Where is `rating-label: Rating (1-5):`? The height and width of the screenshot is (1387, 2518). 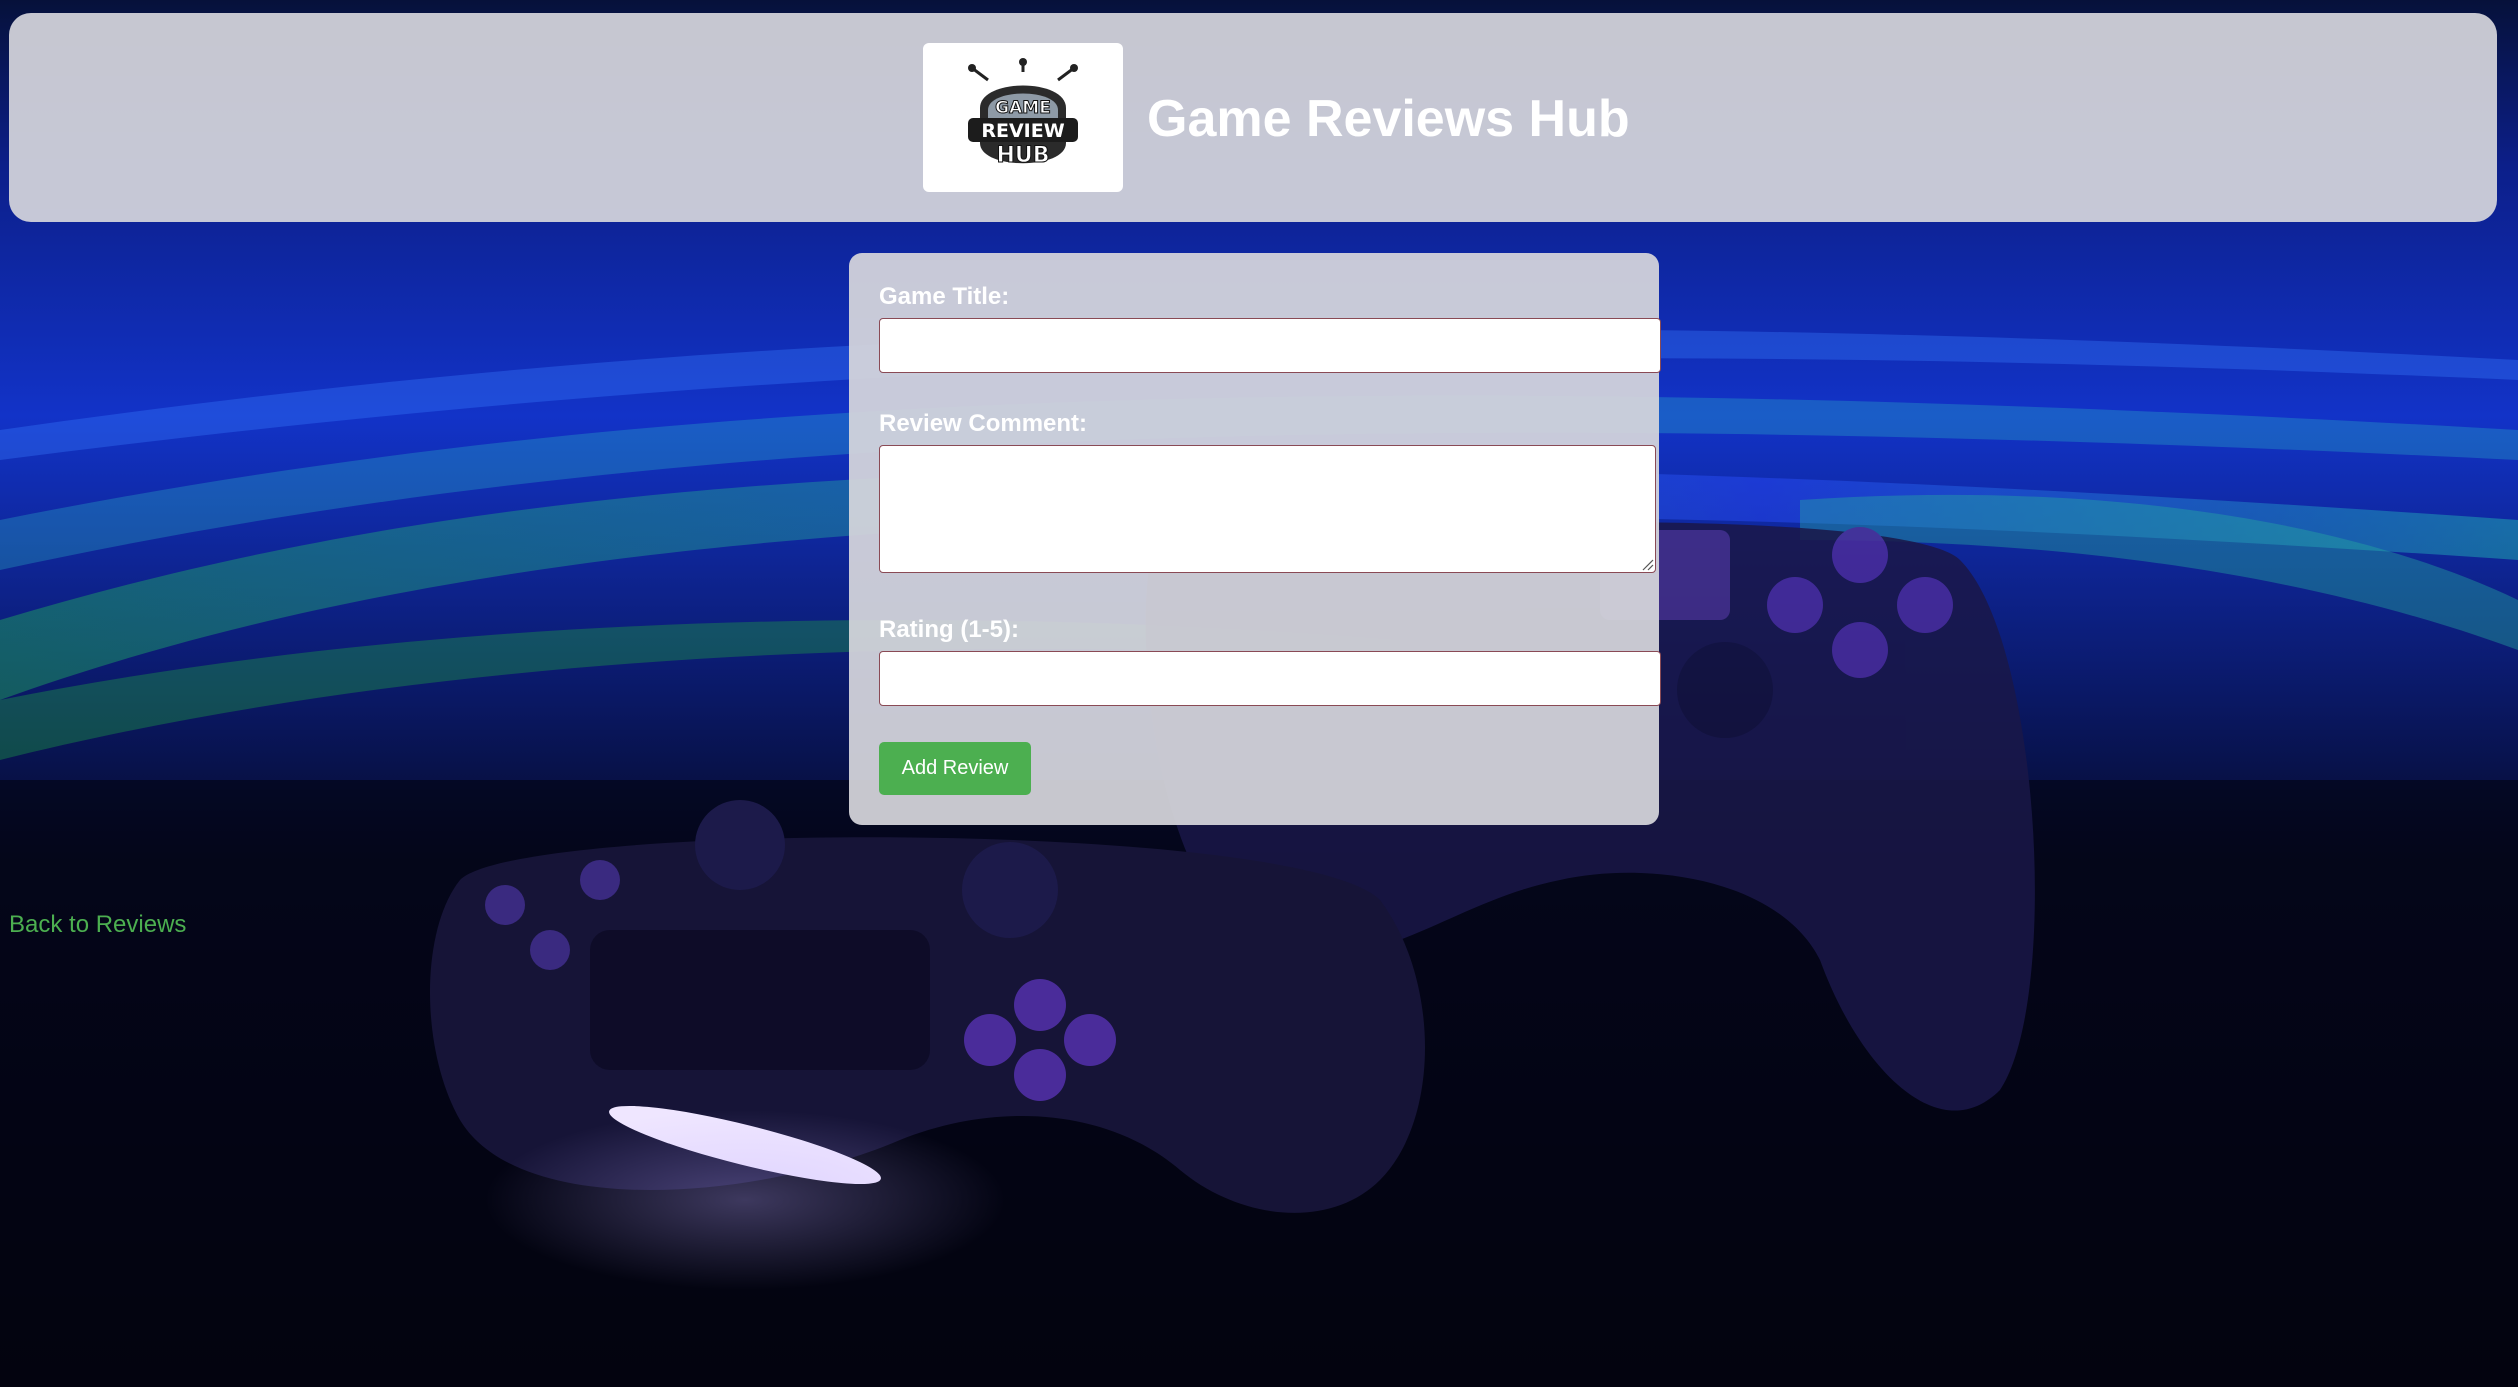 rating-label: Rating (1-5): is located at coordinates (949, 629).